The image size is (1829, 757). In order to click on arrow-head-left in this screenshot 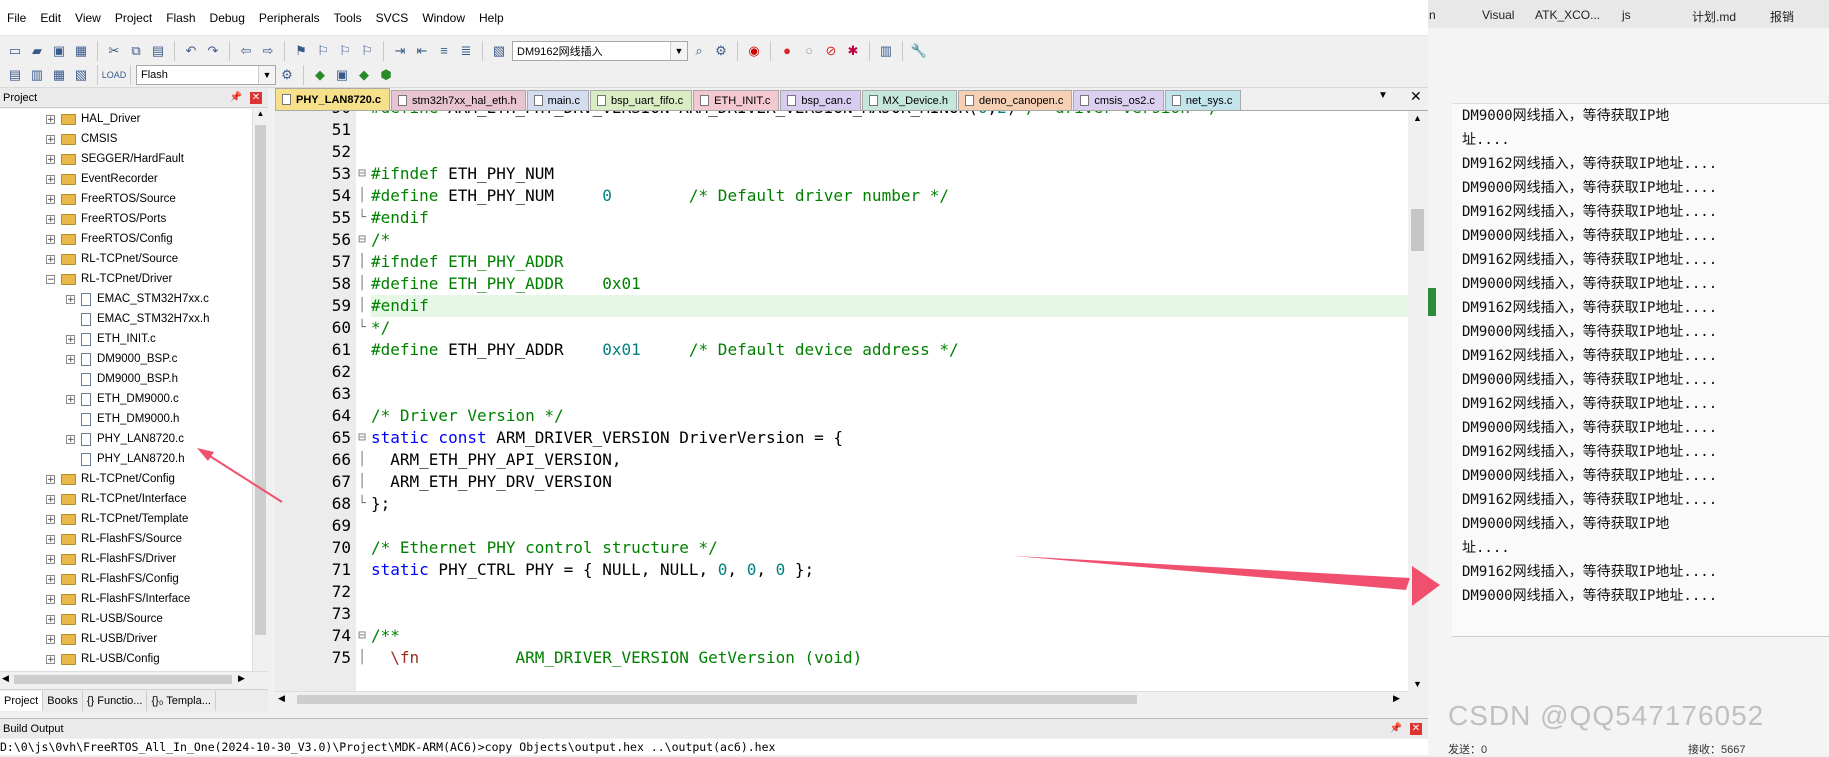, I will do `click(205, 454)`.